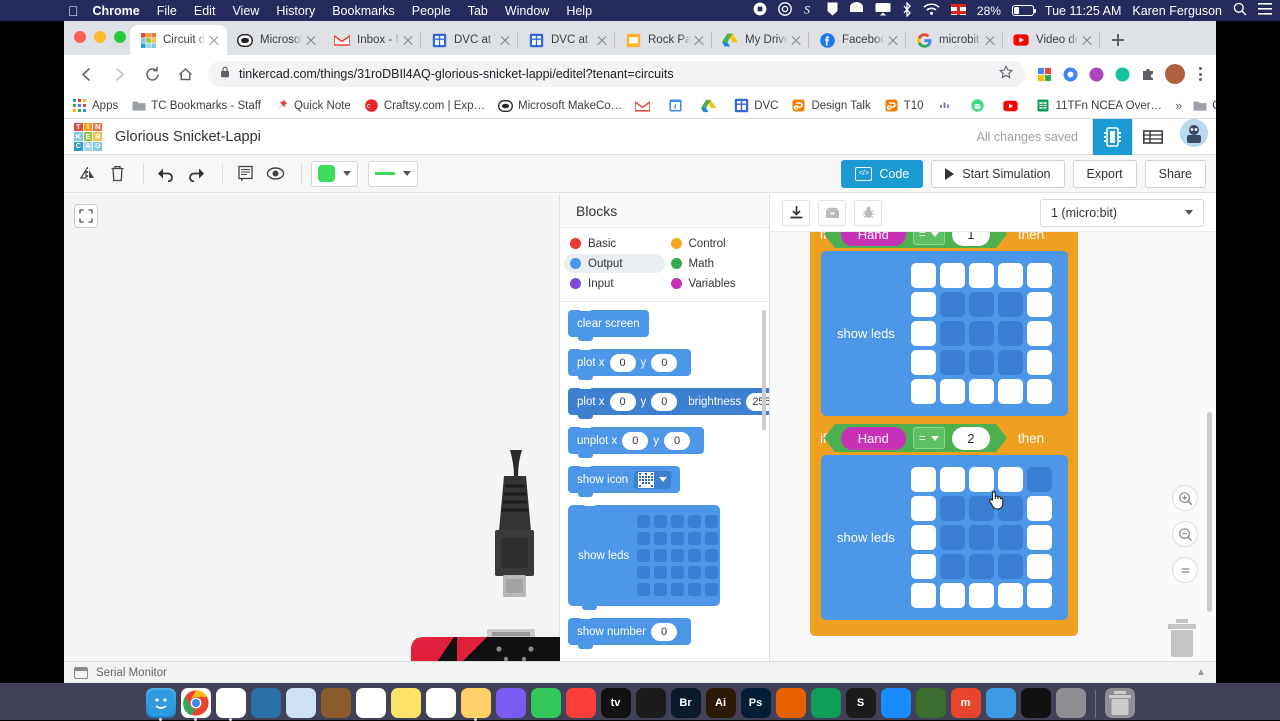  I want to click on dock-app-numbers, so click(826, 703).